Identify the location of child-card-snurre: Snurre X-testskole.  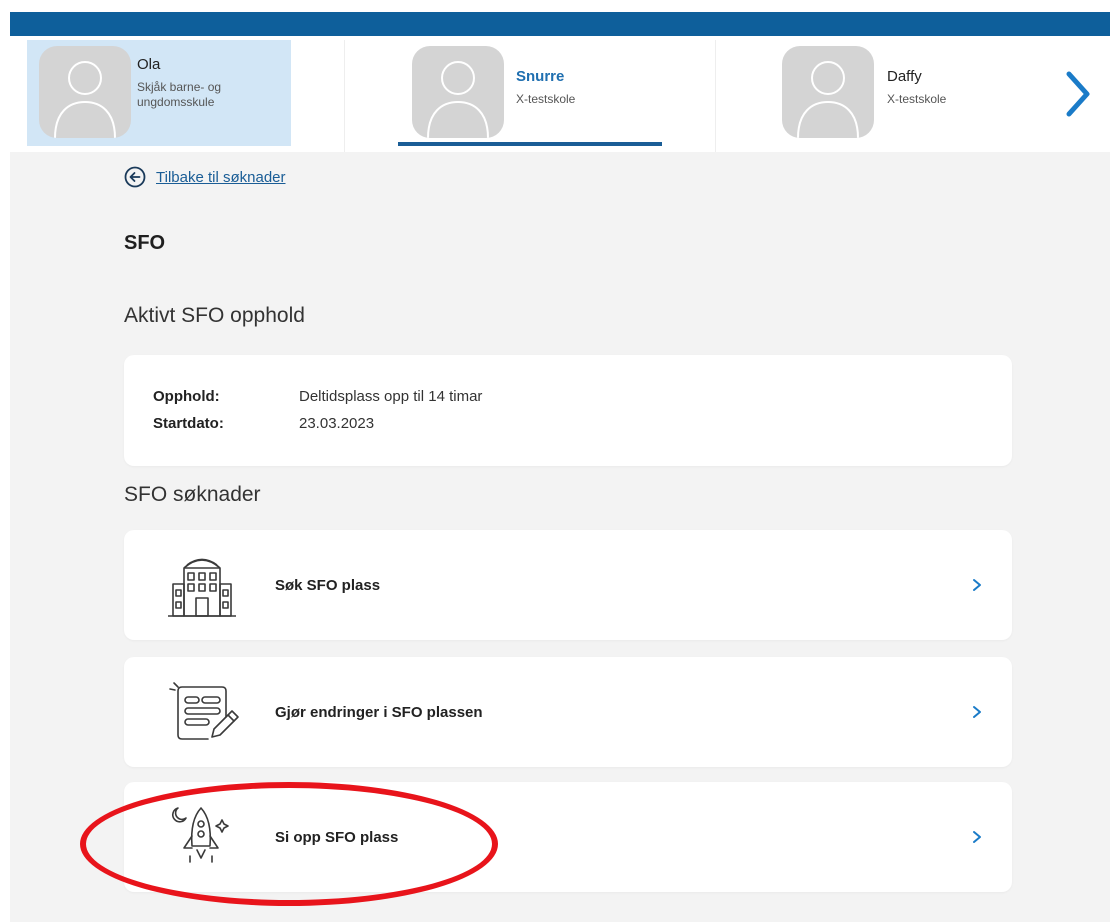
(529, 93).